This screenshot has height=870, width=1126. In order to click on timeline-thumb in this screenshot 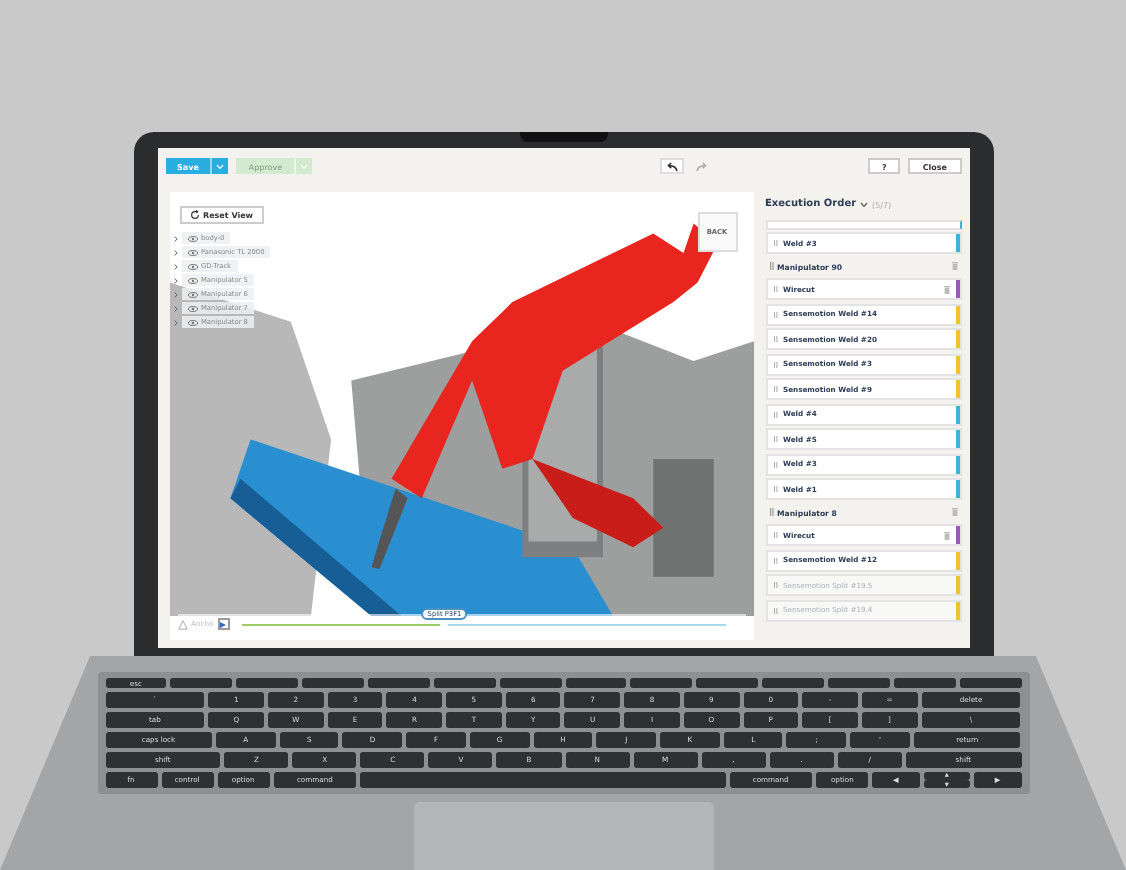, I will do `click(444, 624)`.